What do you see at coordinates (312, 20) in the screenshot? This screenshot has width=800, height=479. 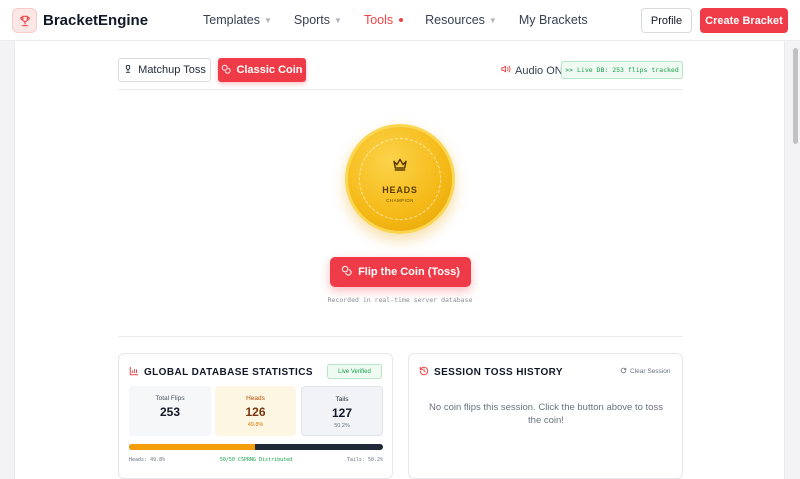 I see `nav-label: Sports` at bounding box center [312, 20].